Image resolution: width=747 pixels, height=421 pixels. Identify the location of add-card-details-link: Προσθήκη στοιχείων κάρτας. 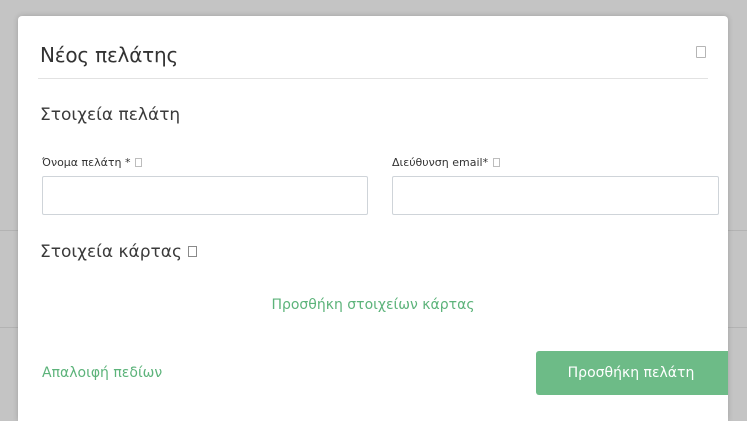
(373, 305).